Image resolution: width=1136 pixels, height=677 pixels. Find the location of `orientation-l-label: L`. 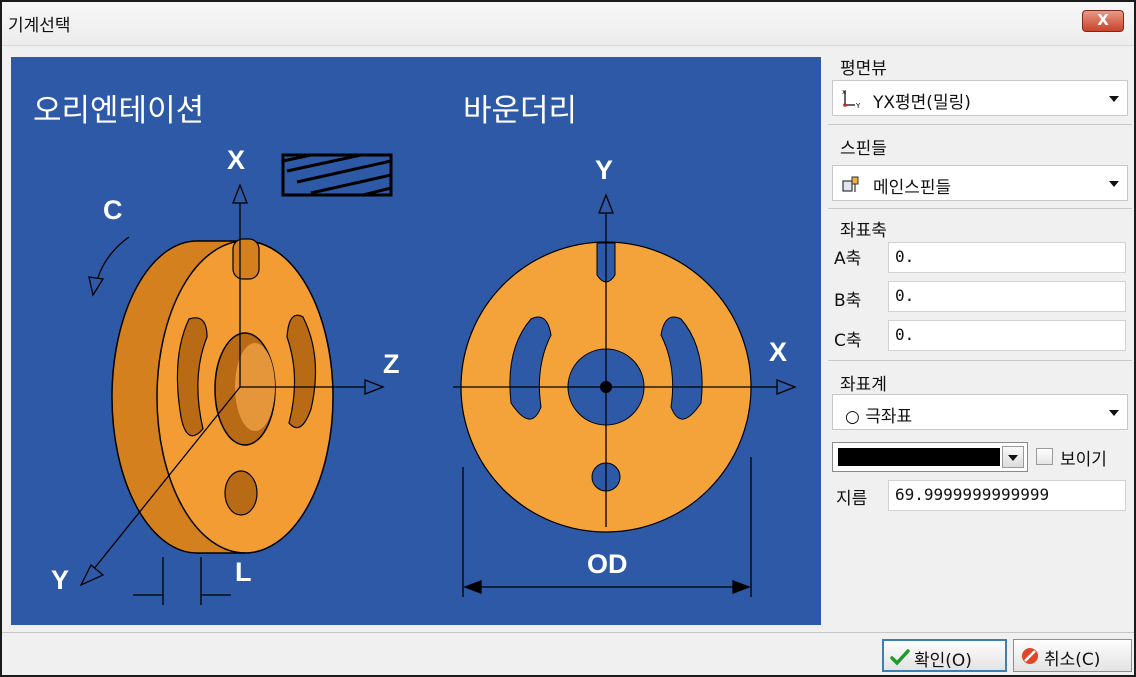

orientation-l-label: L is located at coordinates (243, 572).